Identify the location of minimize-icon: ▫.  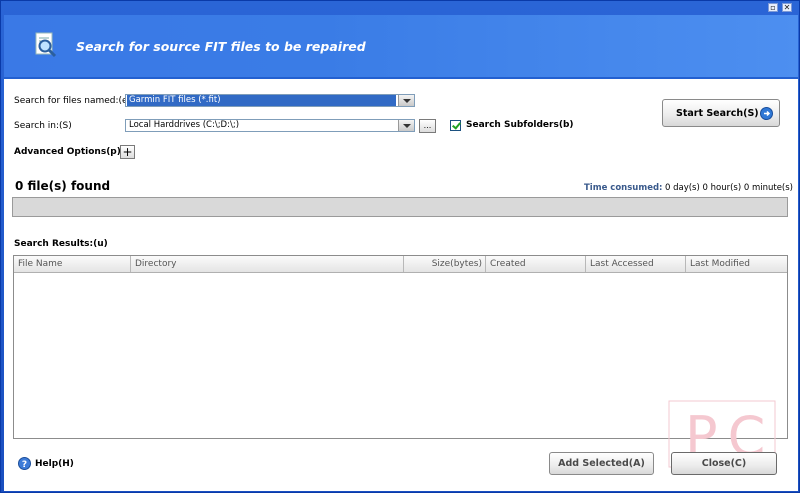
(773, 7).